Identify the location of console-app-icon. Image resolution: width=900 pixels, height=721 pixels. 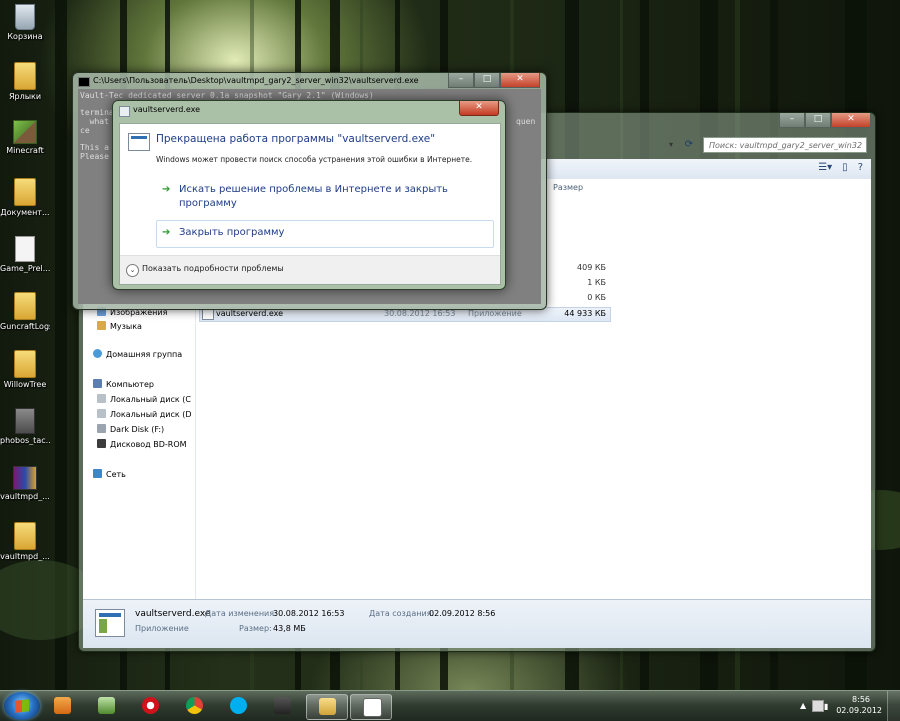
(372, 707).